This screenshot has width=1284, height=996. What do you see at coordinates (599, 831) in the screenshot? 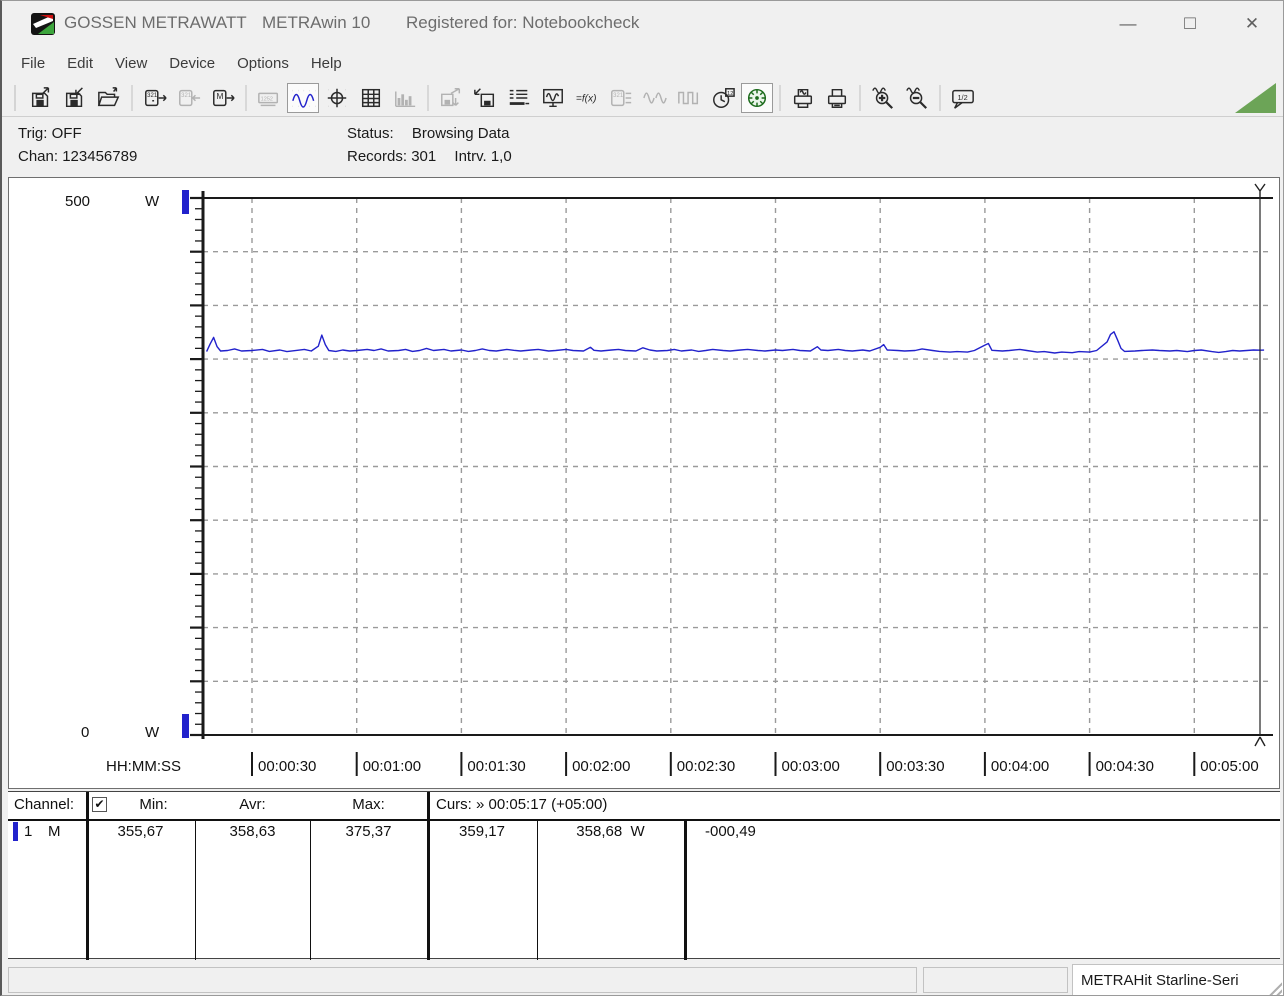
I see `cursor-b-number: 358,68` at bounding box center [599, 831].